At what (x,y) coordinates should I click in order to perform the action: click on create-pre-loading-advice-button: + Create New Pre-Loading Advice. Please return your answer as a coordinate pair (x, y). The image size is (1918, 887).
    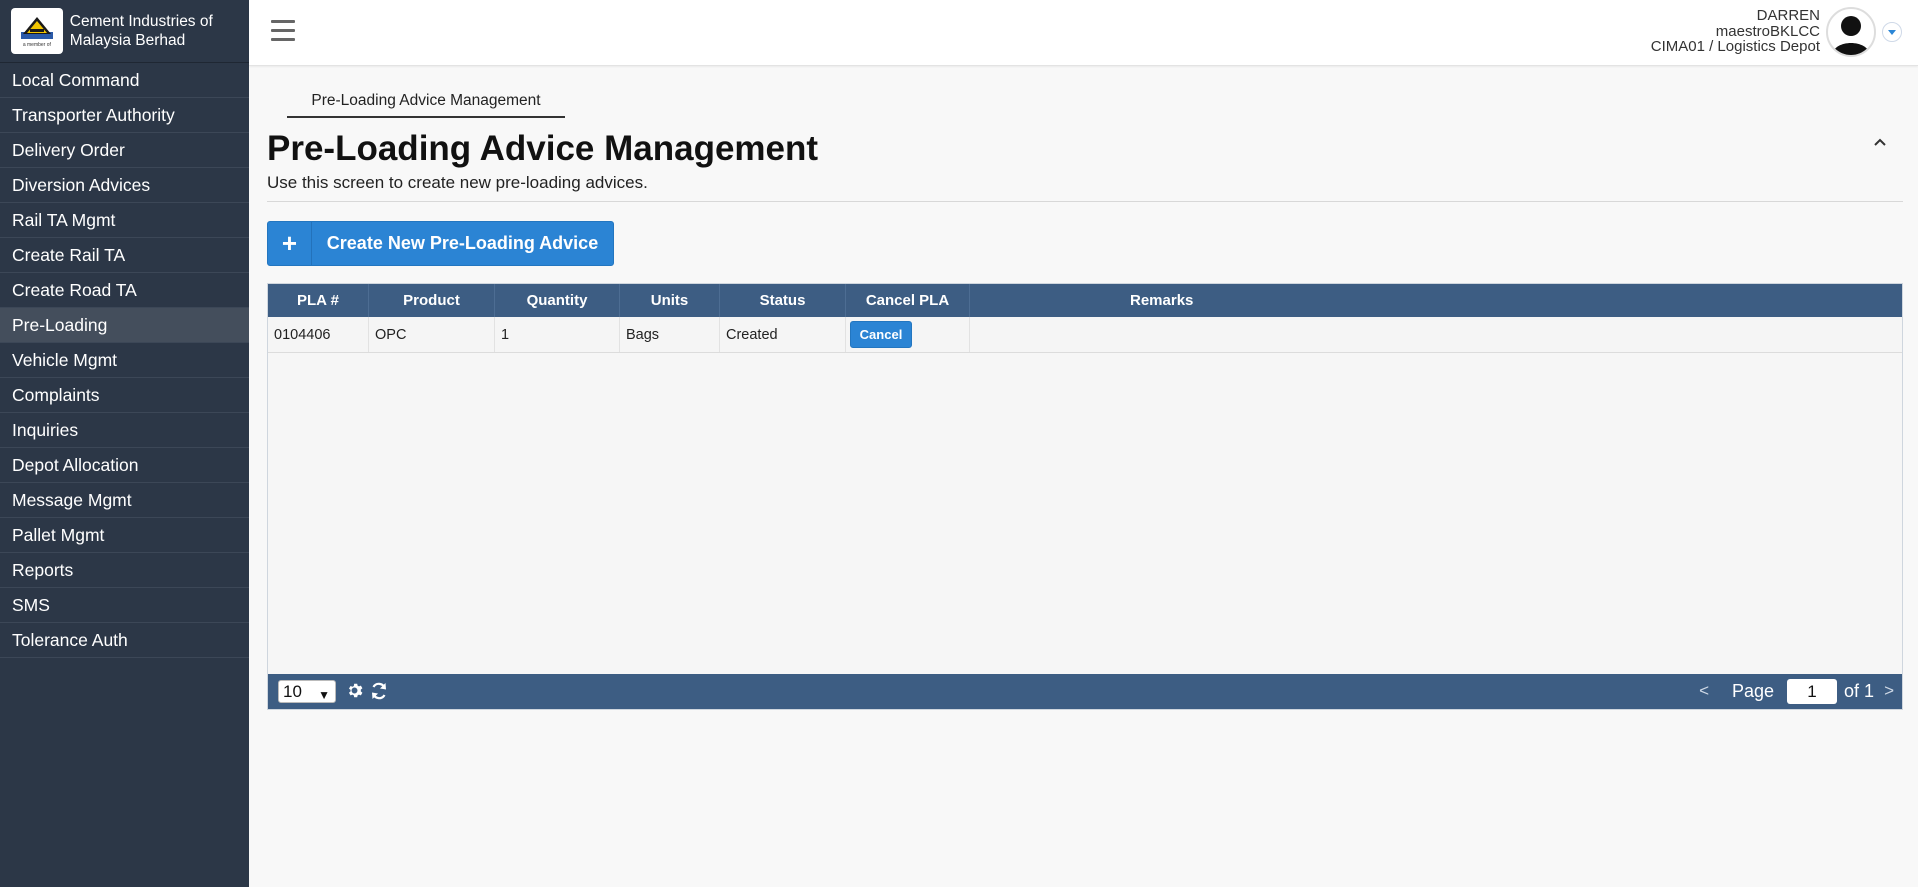
    Looking at the image, I should click on (440, 243).